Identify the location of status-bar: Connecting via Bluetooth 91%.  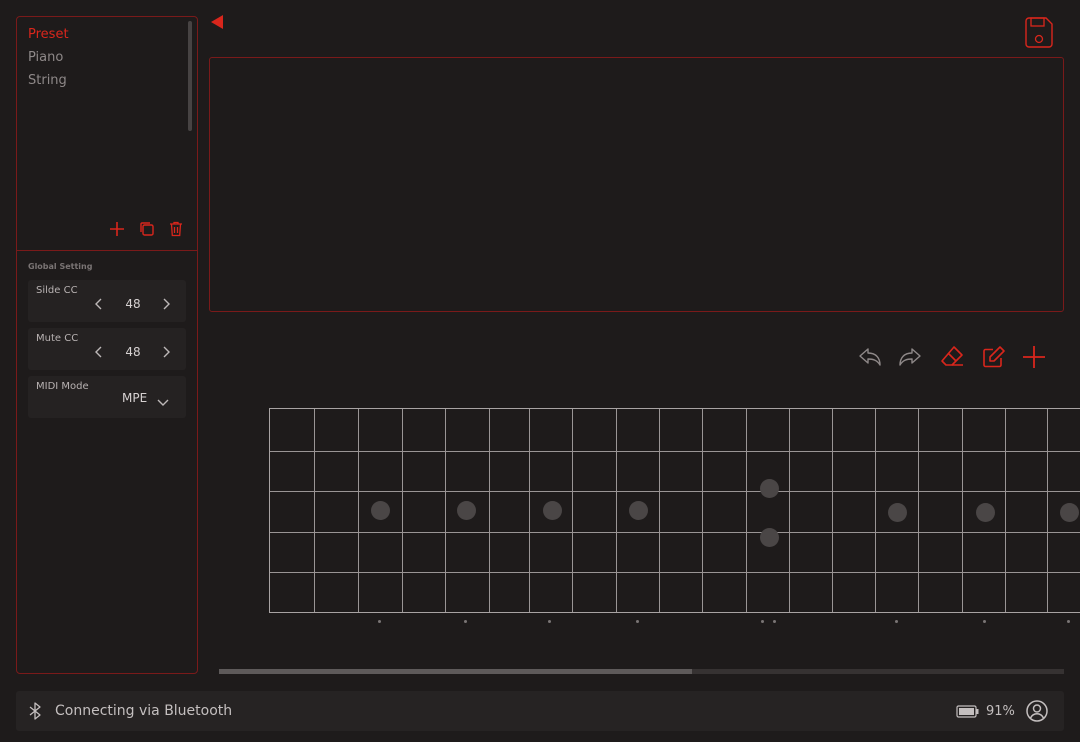
(540, 711).